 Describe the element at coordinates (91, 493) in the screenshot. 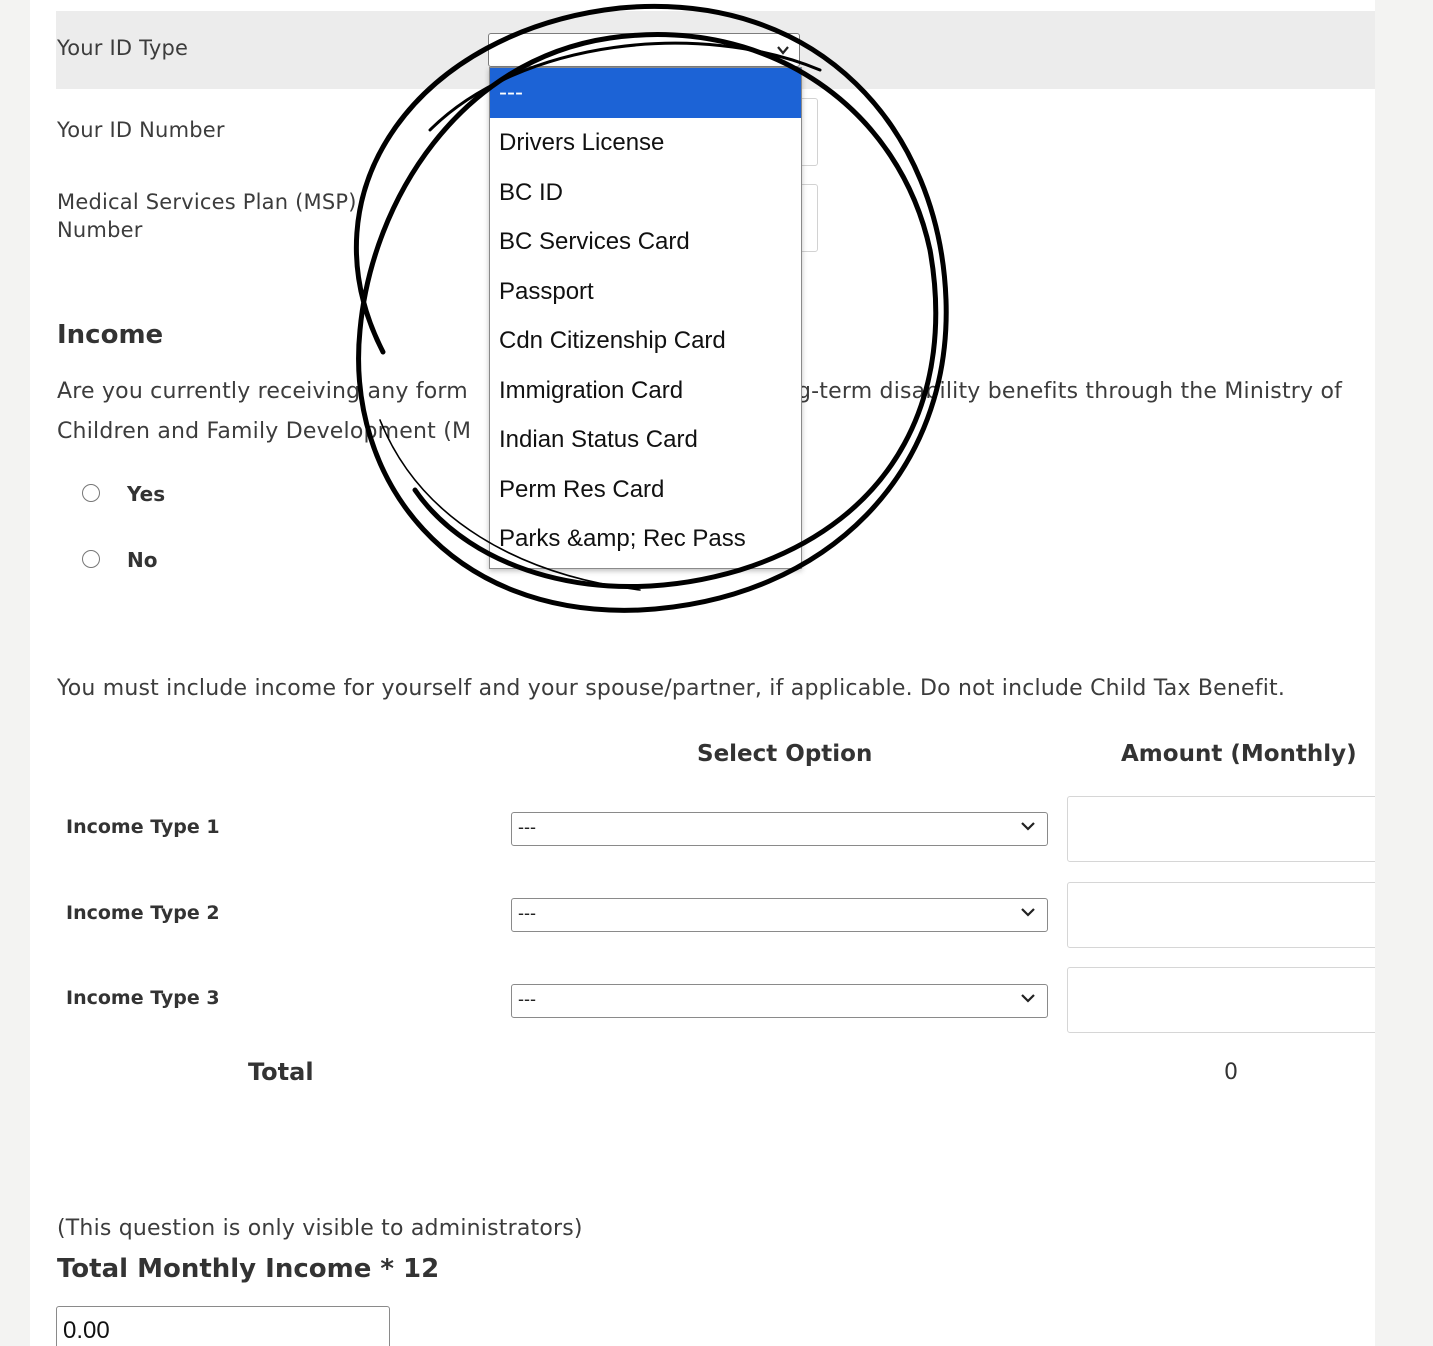

I see `radio-yes` at that location.